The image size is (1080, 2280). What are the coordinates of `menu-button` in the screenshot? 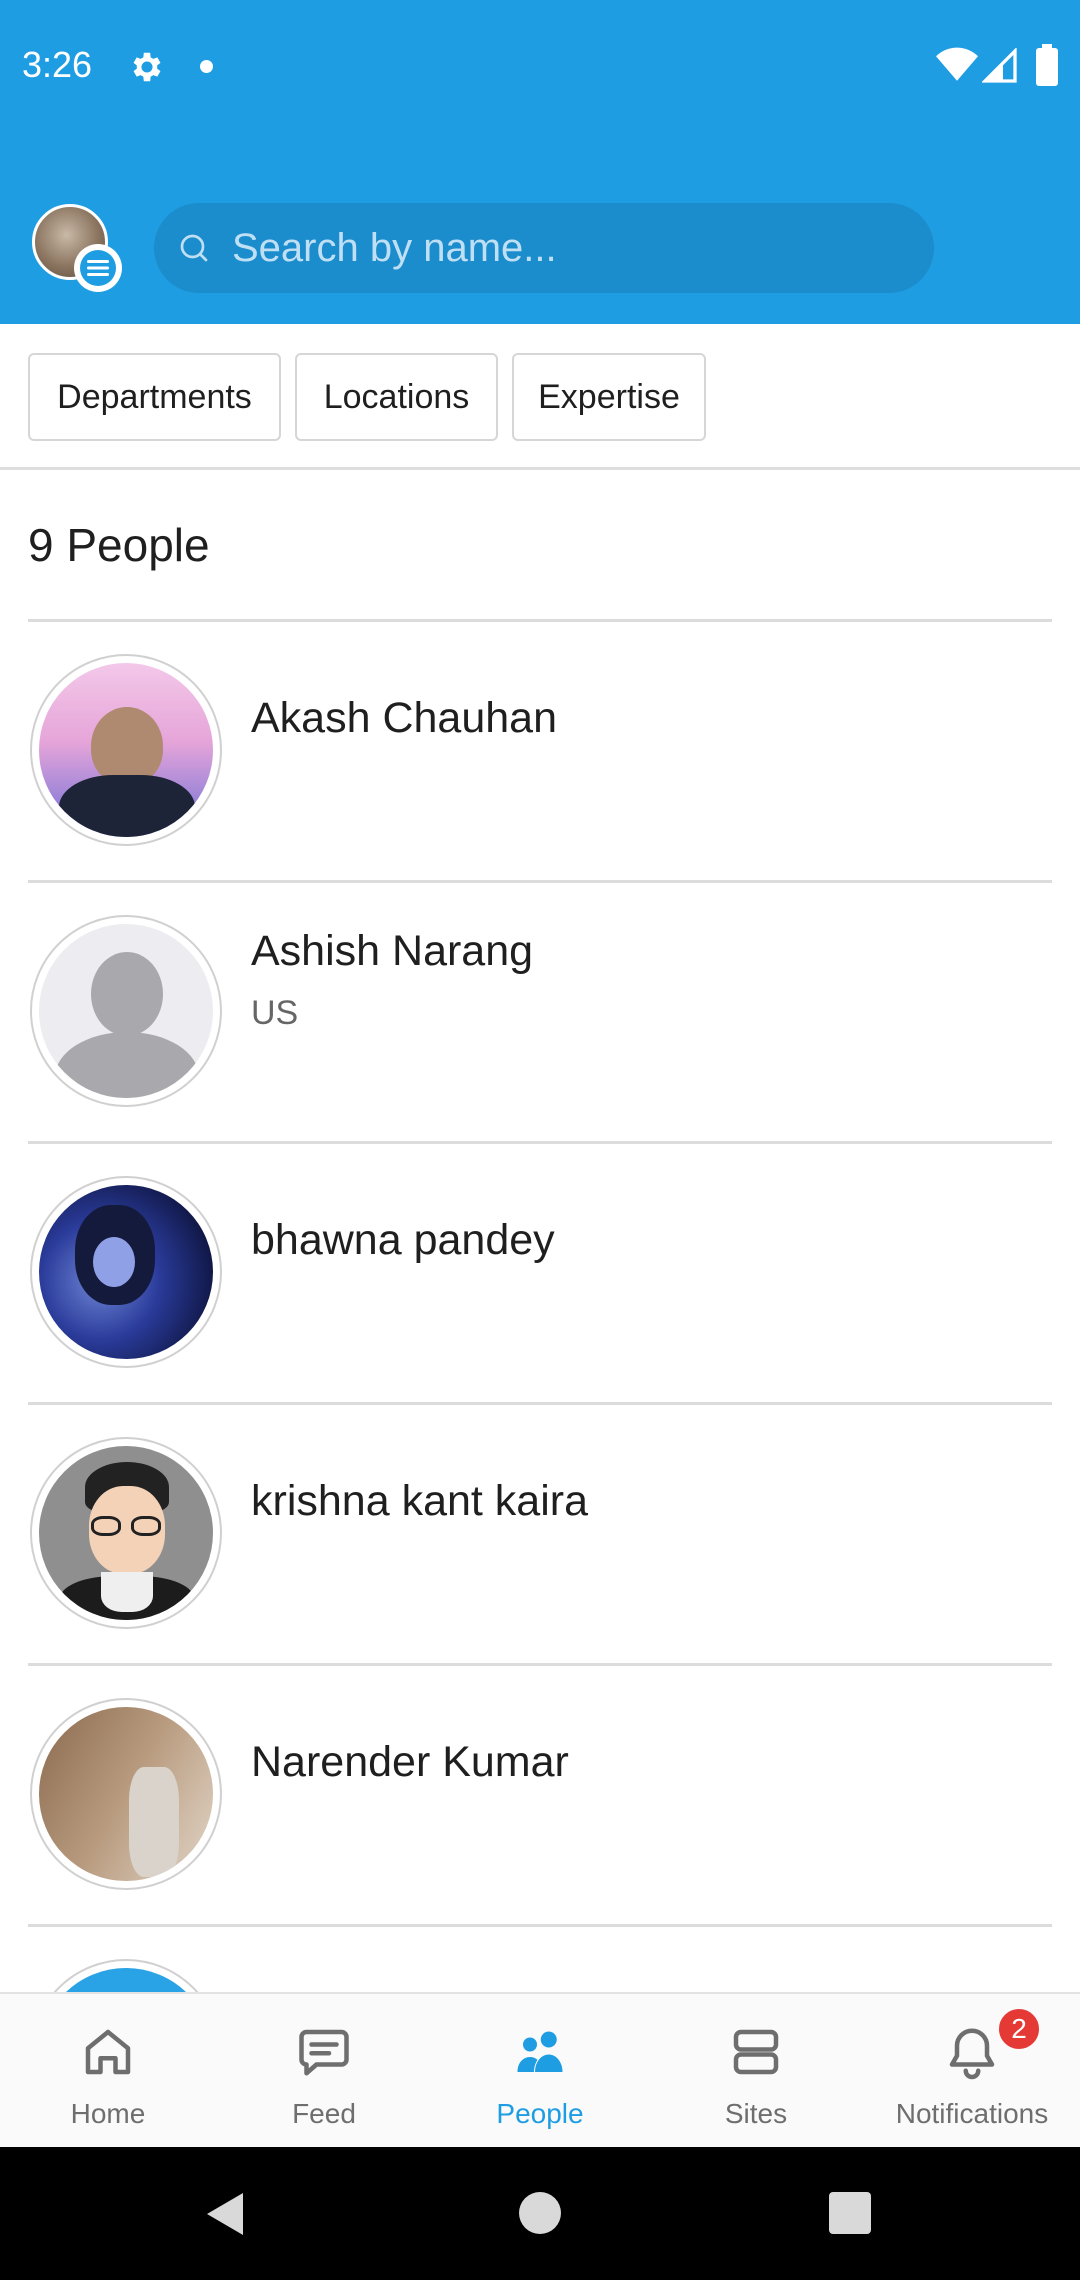 It's located at (98, 268).